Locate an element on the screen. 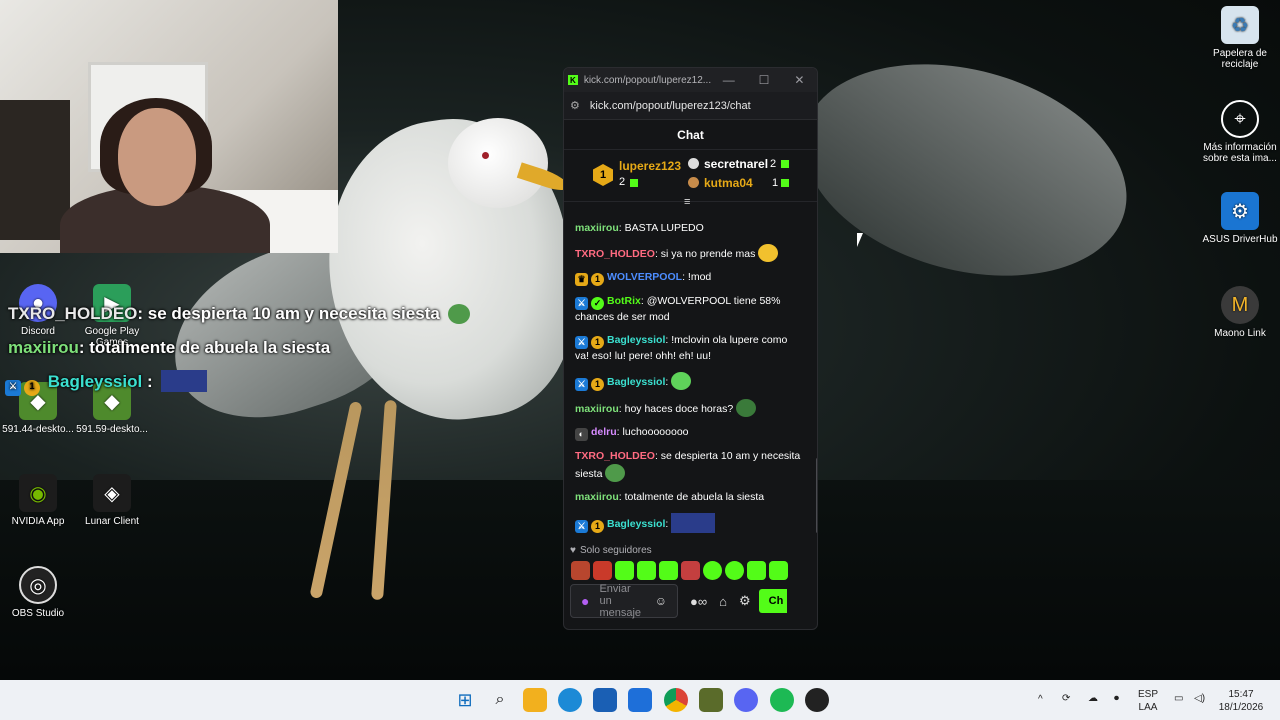 Image resolution: width=1280 pixels, height=720 pixels. outlook-icon is located at coordinates (640, 700).